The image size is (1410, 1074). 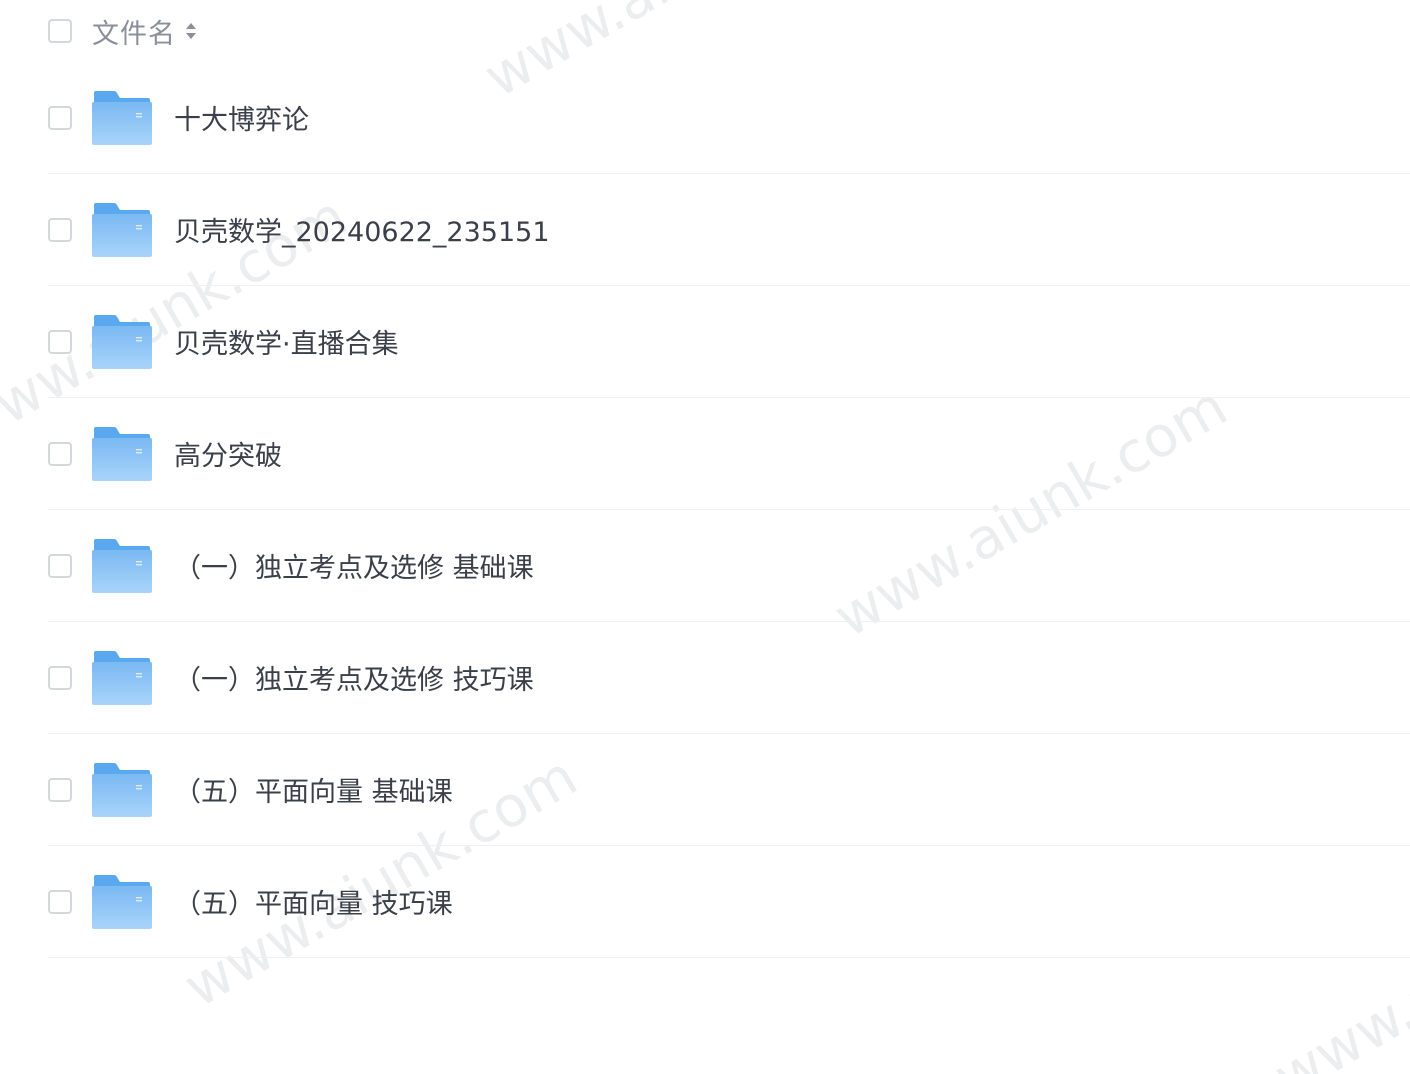 I want to click on sort-icon, so click(x=191, y=31).